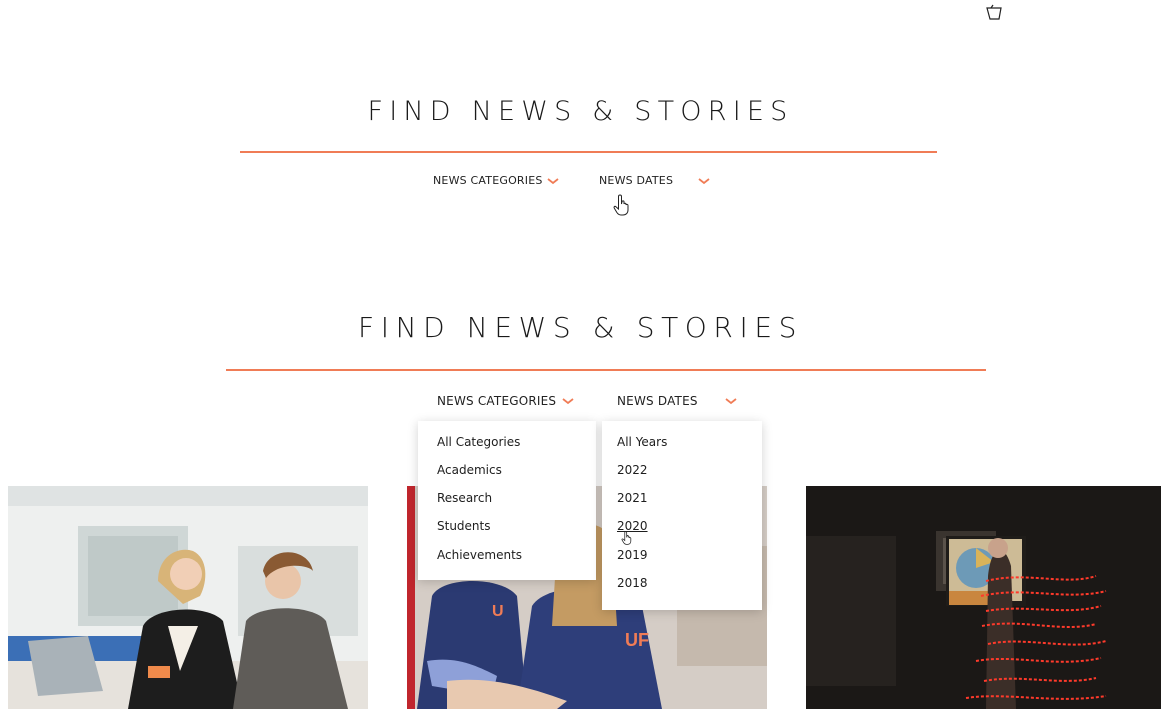 This screenshot has width=1161, height=709. What do you see at coordinates (479, 555) in the screenshot?
I see `dropdown-option-achievements: Achievements` at bounding box center [479, 555].